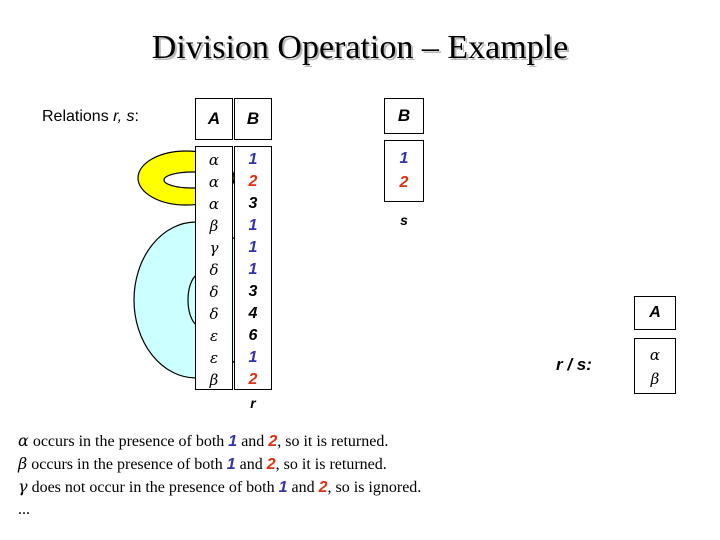  What do you see at coordinates (574, 364) in the screenshot?
I see `result-label: r / s:` at bounding box center [574, 364].